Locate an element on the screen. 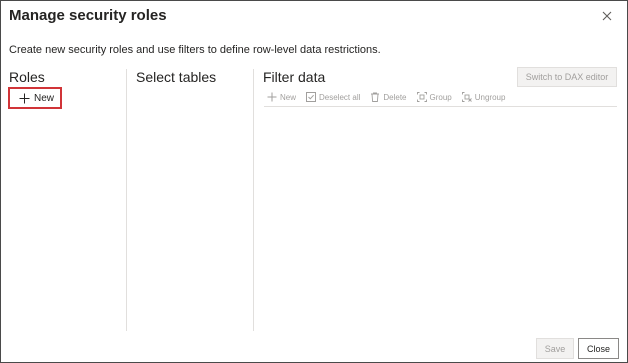 The image size is (628, 363). delete-label: Delete is located at coordinates (395, 97).